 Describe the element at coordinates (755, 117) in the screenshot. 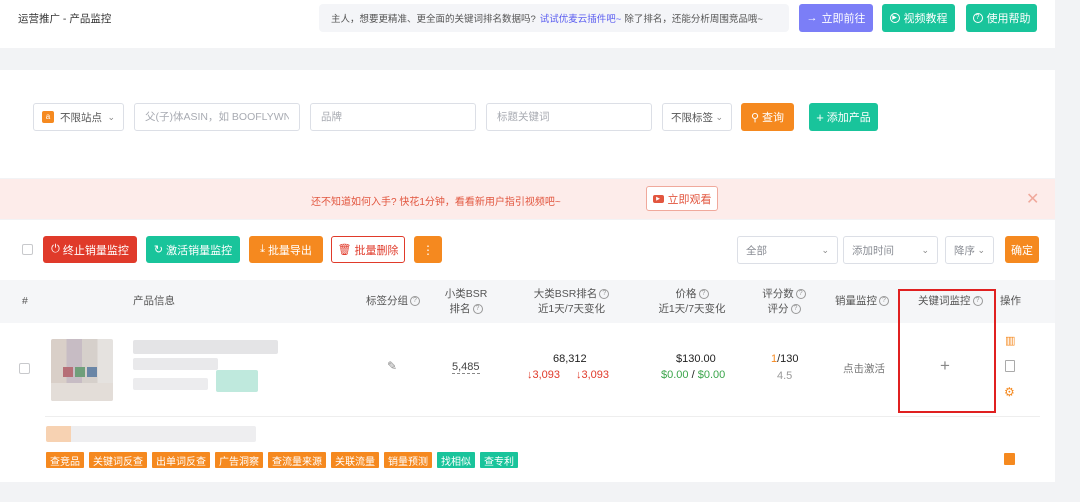

I see `search-icon: ⚲` at that location.